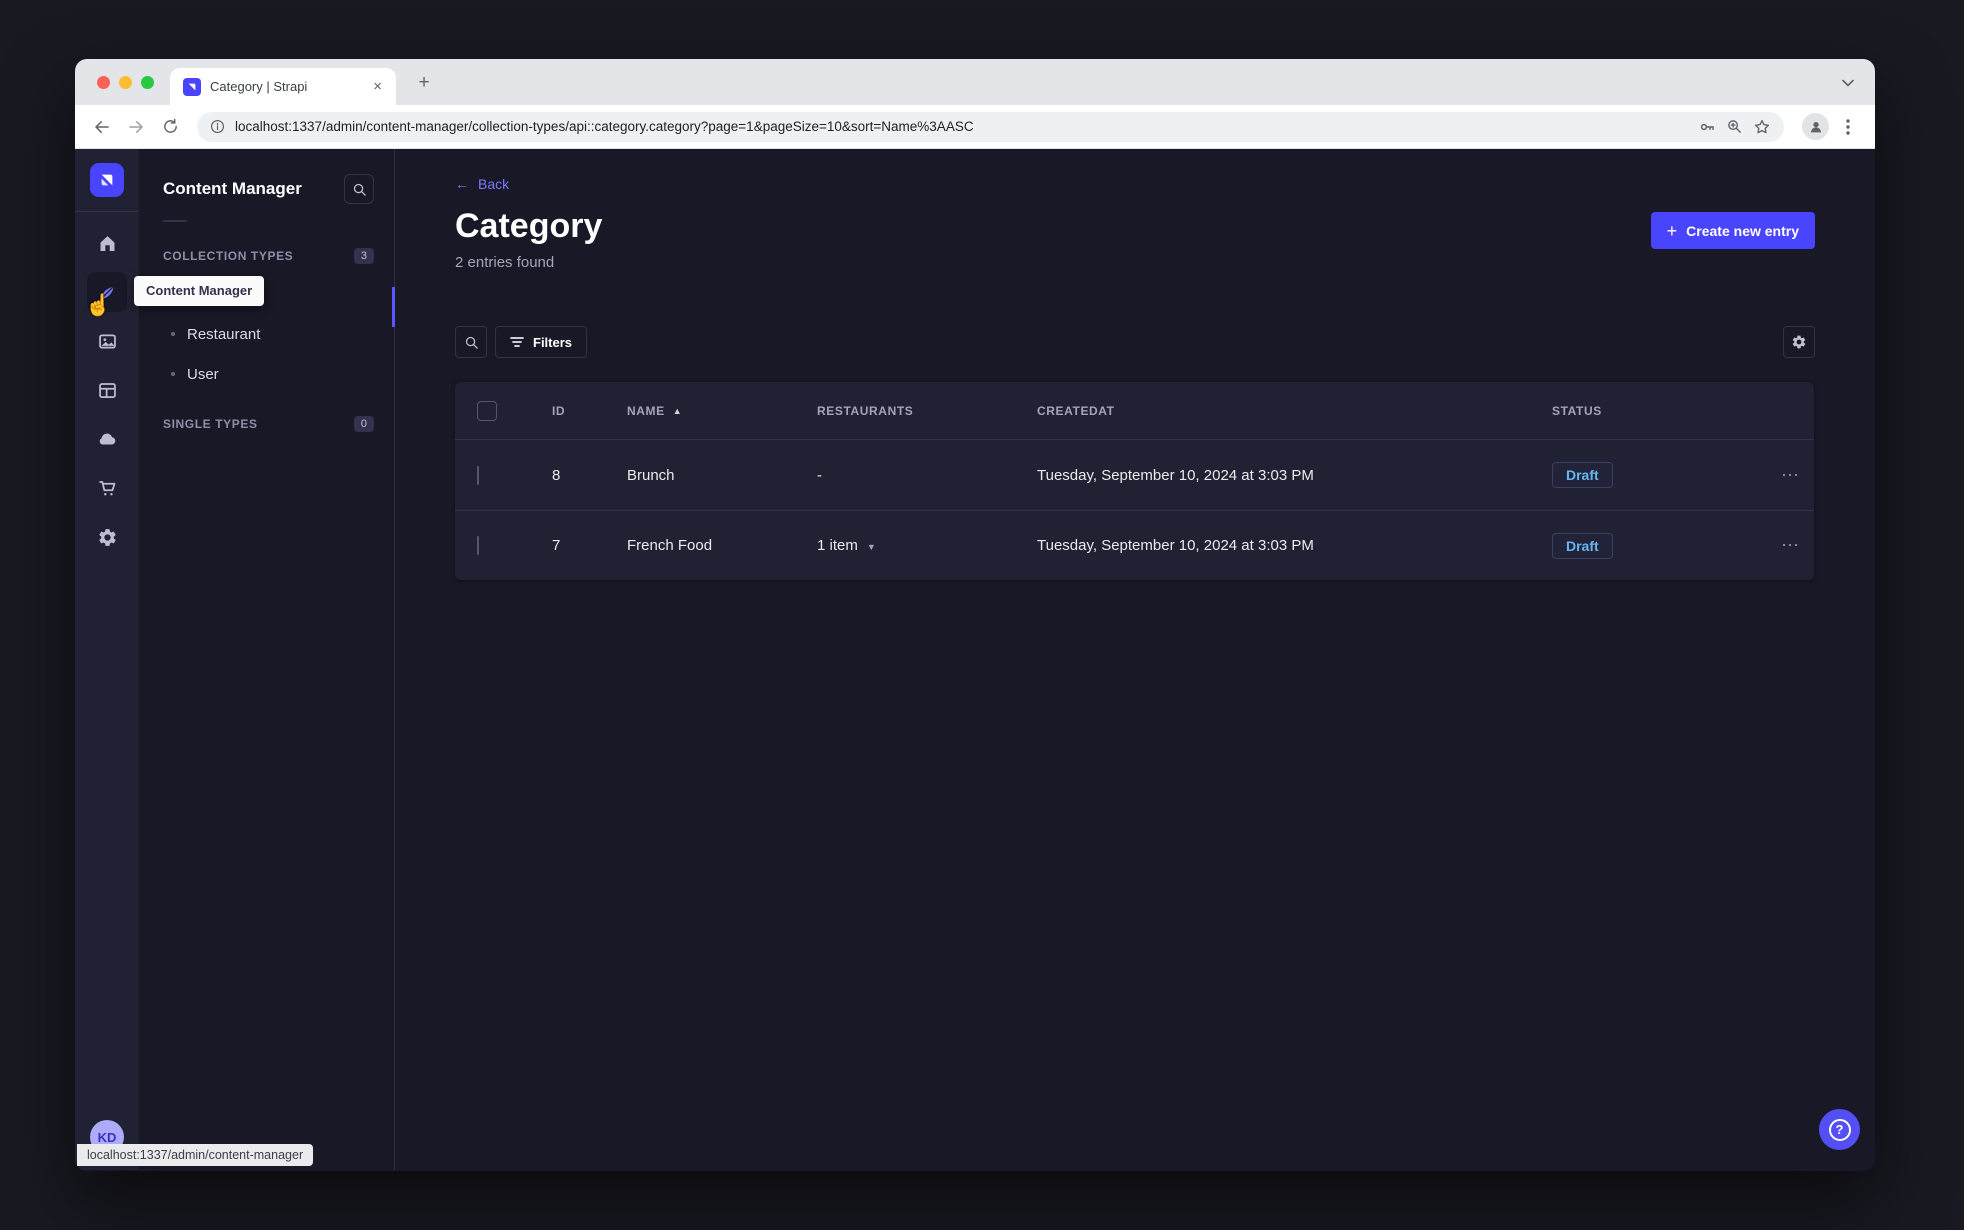 This screenshot has width=1964, height=1230. I want to click on column-header-name: NAME ▲, so click(700, 411).